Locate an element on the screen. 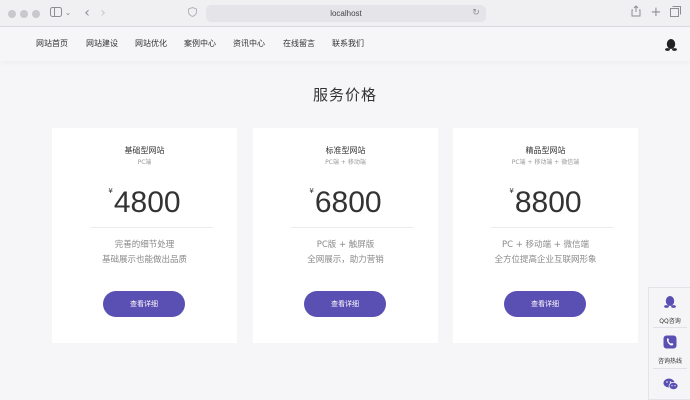 The width and height of the screenshot is (690, 400). plan-description: PC + 移动端 + 微信端 全方位提高企业互联网形象 is located at coordinates (545, 253).